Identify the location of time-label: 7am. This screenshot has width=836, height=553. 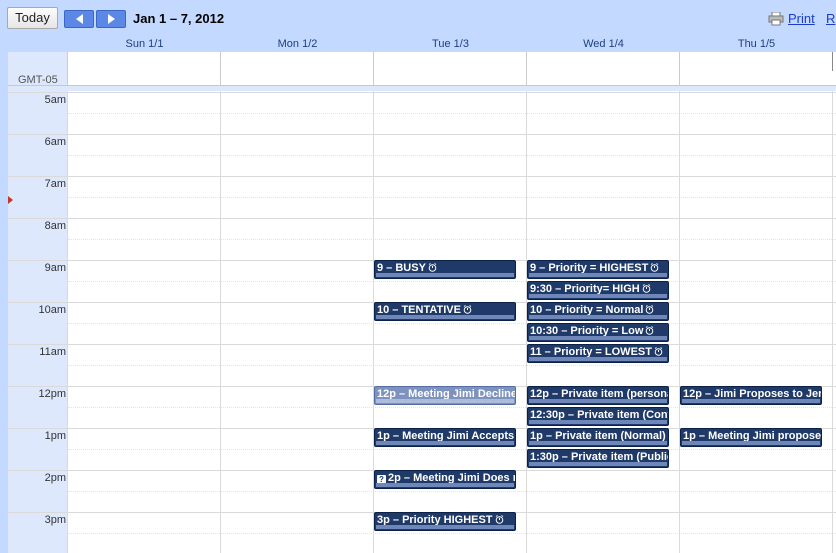
(55, 184).